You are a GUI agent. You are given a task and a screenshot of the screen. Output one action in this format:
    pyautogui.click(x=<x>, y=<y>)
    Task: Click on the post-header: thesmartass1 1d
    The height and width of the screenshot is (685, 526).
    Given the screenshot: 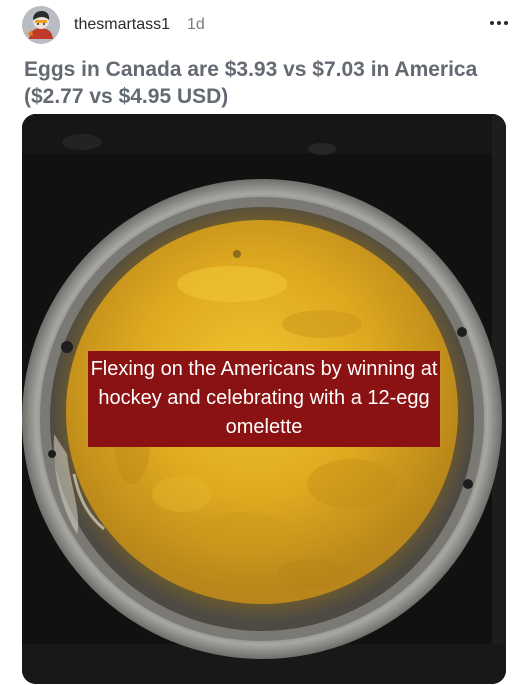 What is the action you would take?
    pyautogui.click(x=266, y=26)
    